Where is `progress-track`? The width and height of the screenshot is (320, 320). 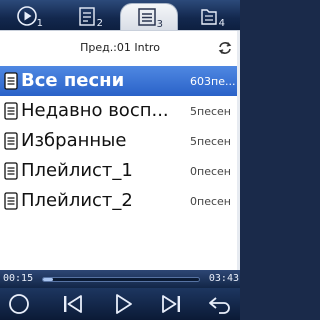
progress-track is located at coordinates (121, 279).